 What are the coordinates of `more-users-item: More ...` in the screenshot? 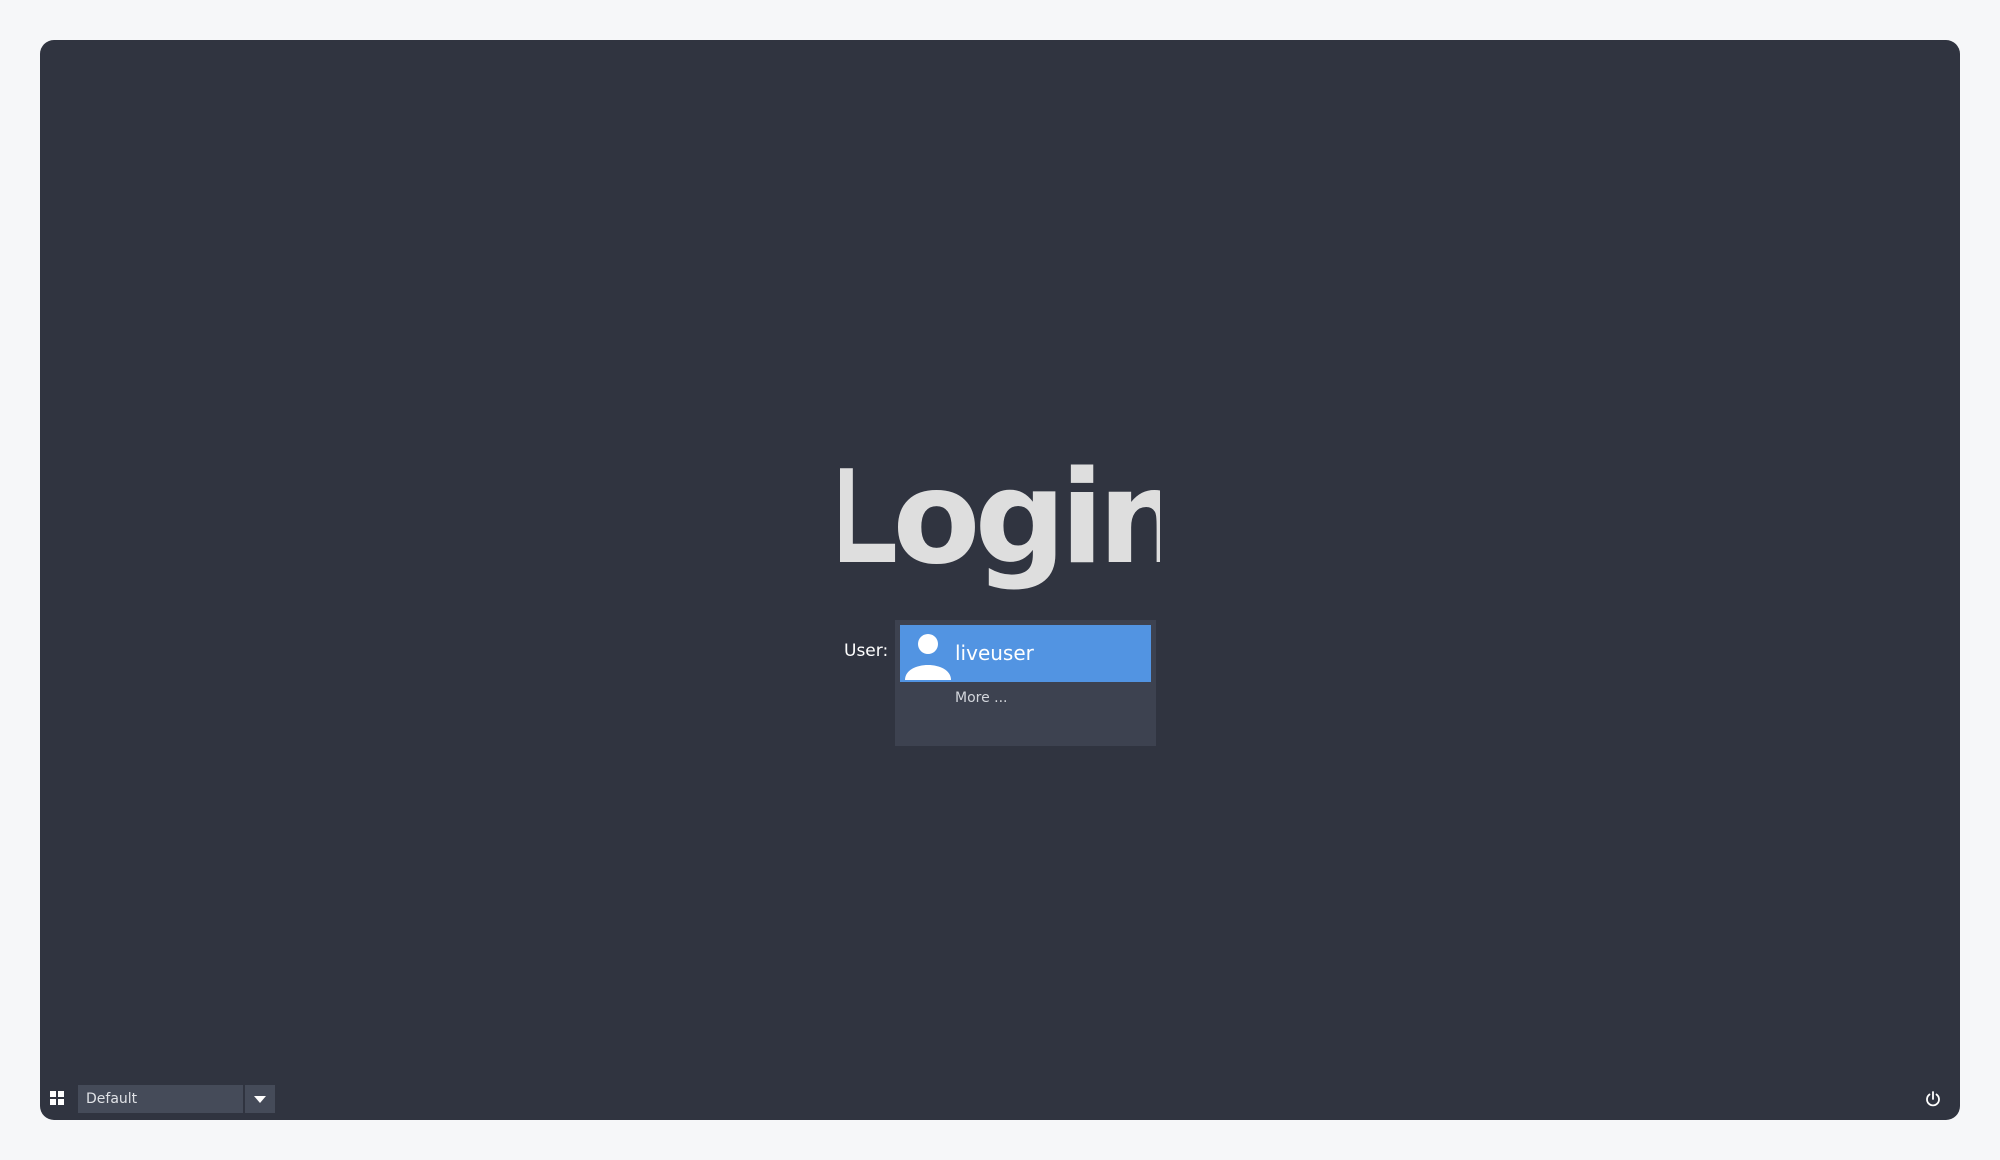 It's located at (981, 698).